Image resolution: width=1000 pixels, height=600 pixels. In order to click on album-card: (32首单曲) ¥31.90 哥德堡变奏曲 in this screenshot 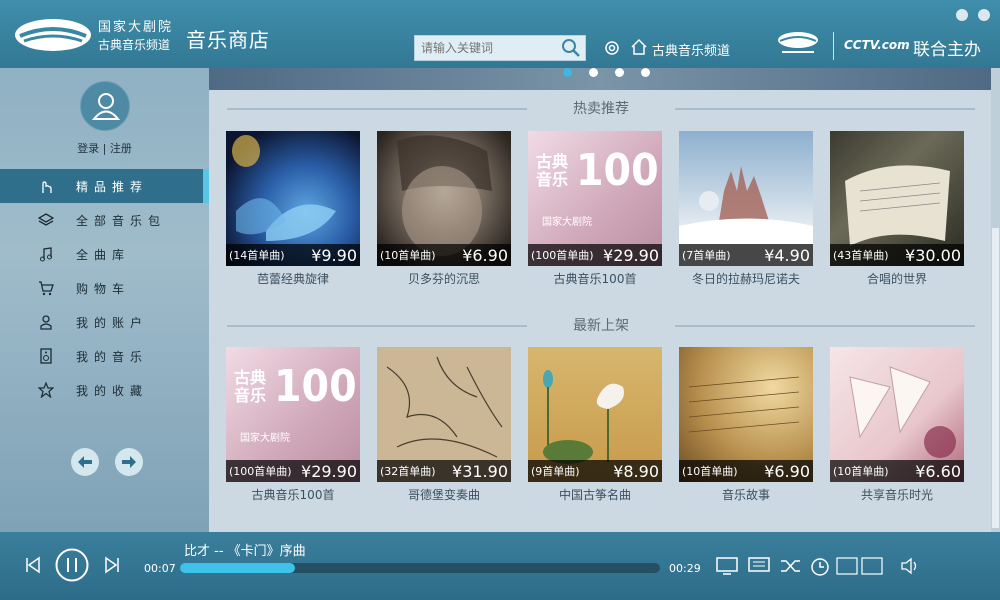, I will do `click(444, 425)`.